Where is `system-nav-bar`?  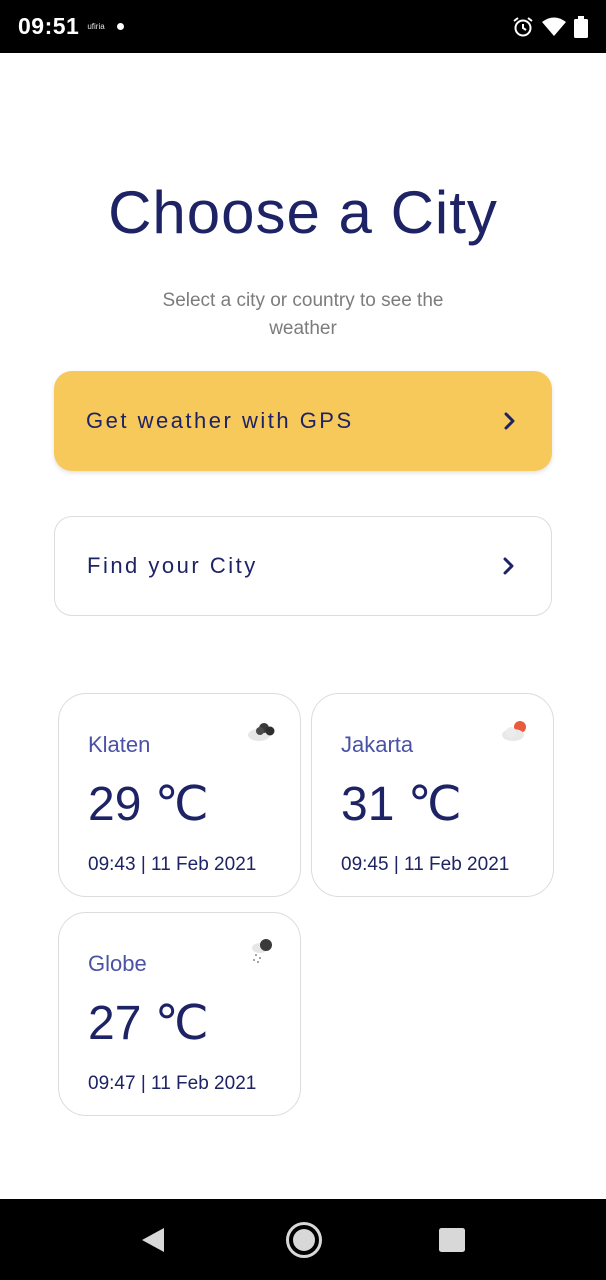
system-nav-bar is located at coordinates (303, 1239).